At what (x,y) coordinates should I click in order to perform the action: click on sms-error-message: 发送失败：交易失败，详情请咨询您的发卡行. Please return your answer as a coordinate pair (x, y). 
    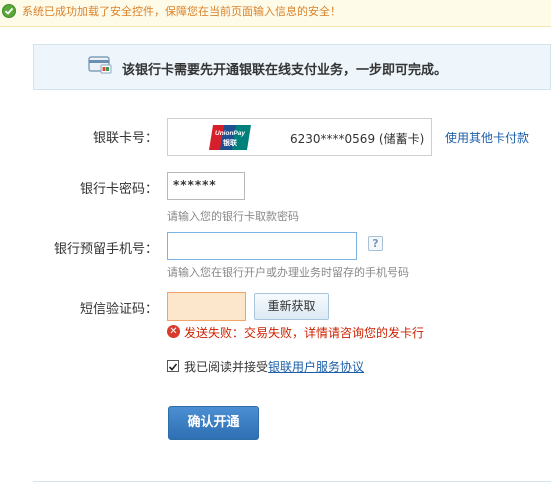
    Looking at the image, I should click on (304, 333).